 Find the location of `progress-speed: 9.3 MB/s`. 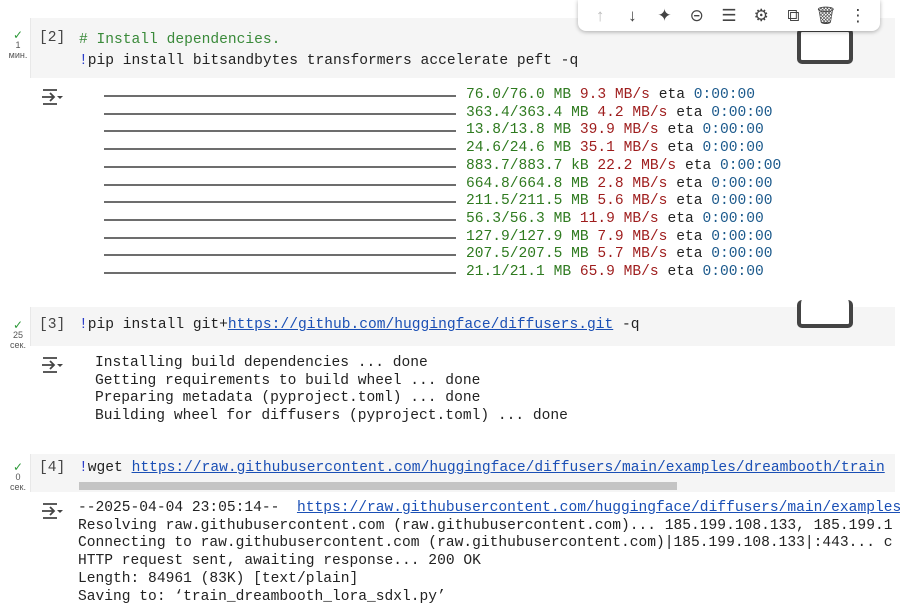

progress-speed: 9.3 MB/s is located at coordinates (614, 95).